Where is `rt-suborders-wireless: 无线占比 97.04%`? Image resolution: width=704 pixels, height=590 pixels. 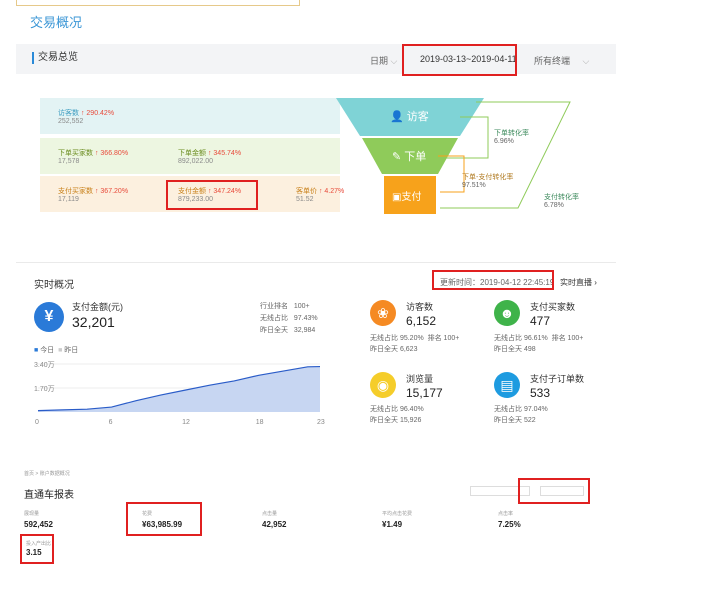
rt-suborders-wireless: 无线占比 97.04% is located at coordinates (521, 409).